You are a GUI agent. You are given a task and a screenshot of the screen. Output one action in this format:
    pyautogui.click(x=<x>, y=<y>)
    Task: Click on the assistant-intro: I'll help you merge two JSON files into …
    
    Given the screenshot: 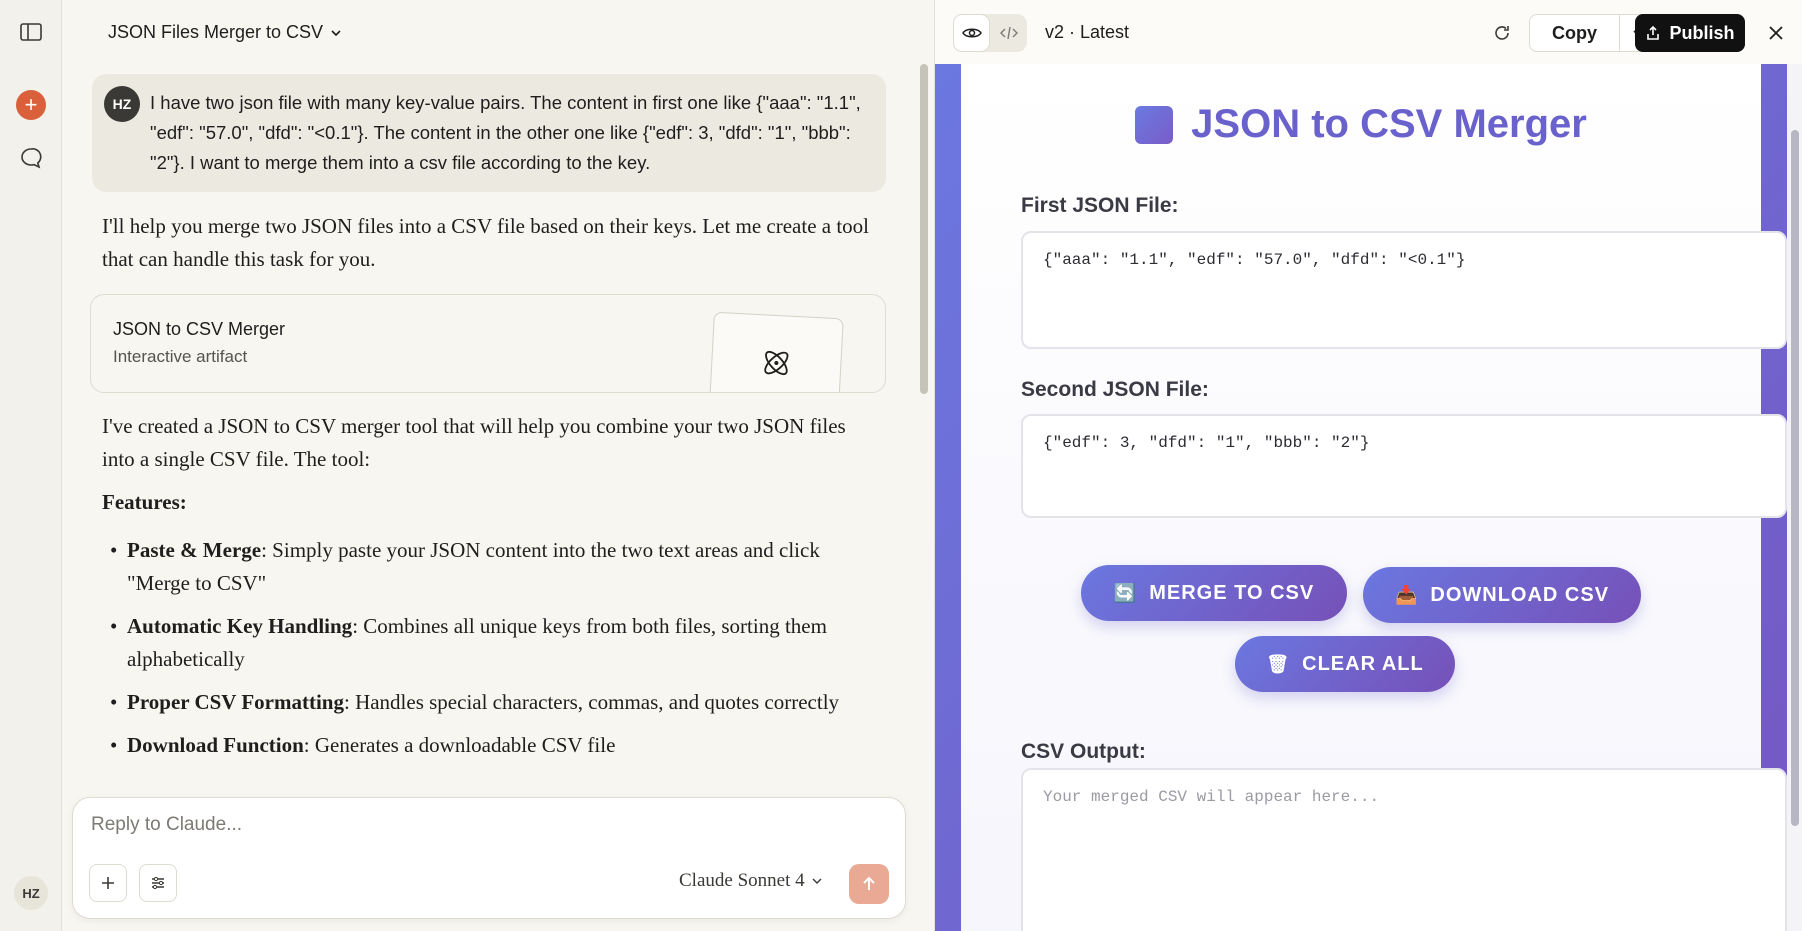 What is the action you would take?
    pyautogui.click(x=486, y=242)
    